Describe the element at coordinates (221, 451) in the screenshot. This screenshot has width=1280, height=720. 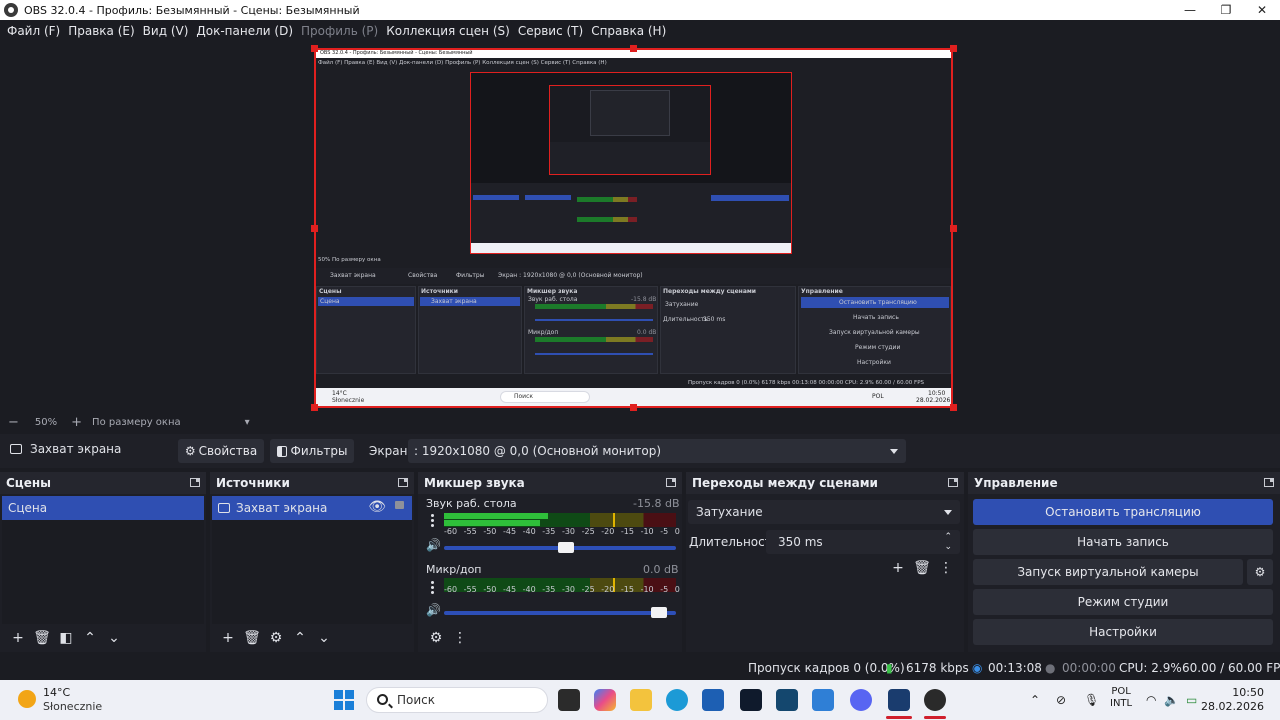
I see `properties-button: ⚙ Свойства` at that location.